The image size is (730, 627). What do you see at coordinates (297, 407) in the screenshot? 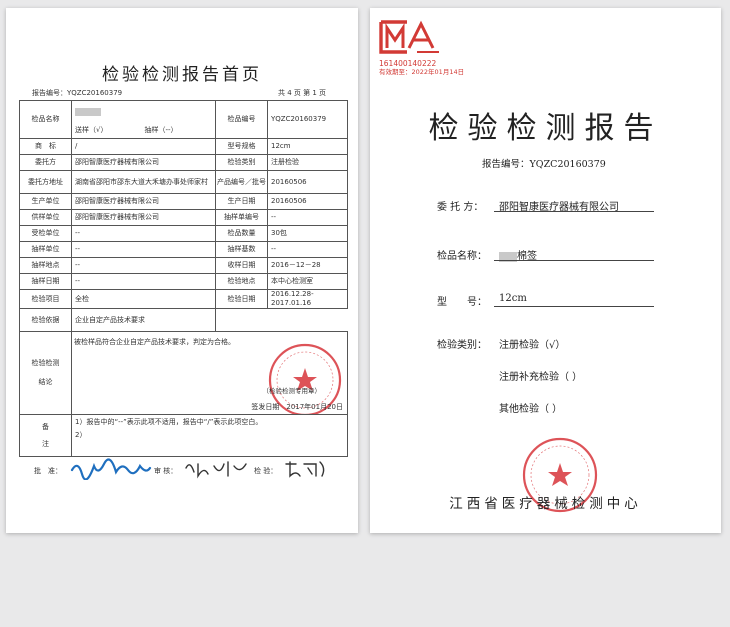
I see `issue-date: 签发日期 2017年01月20日` at bounding box center [297, 407].